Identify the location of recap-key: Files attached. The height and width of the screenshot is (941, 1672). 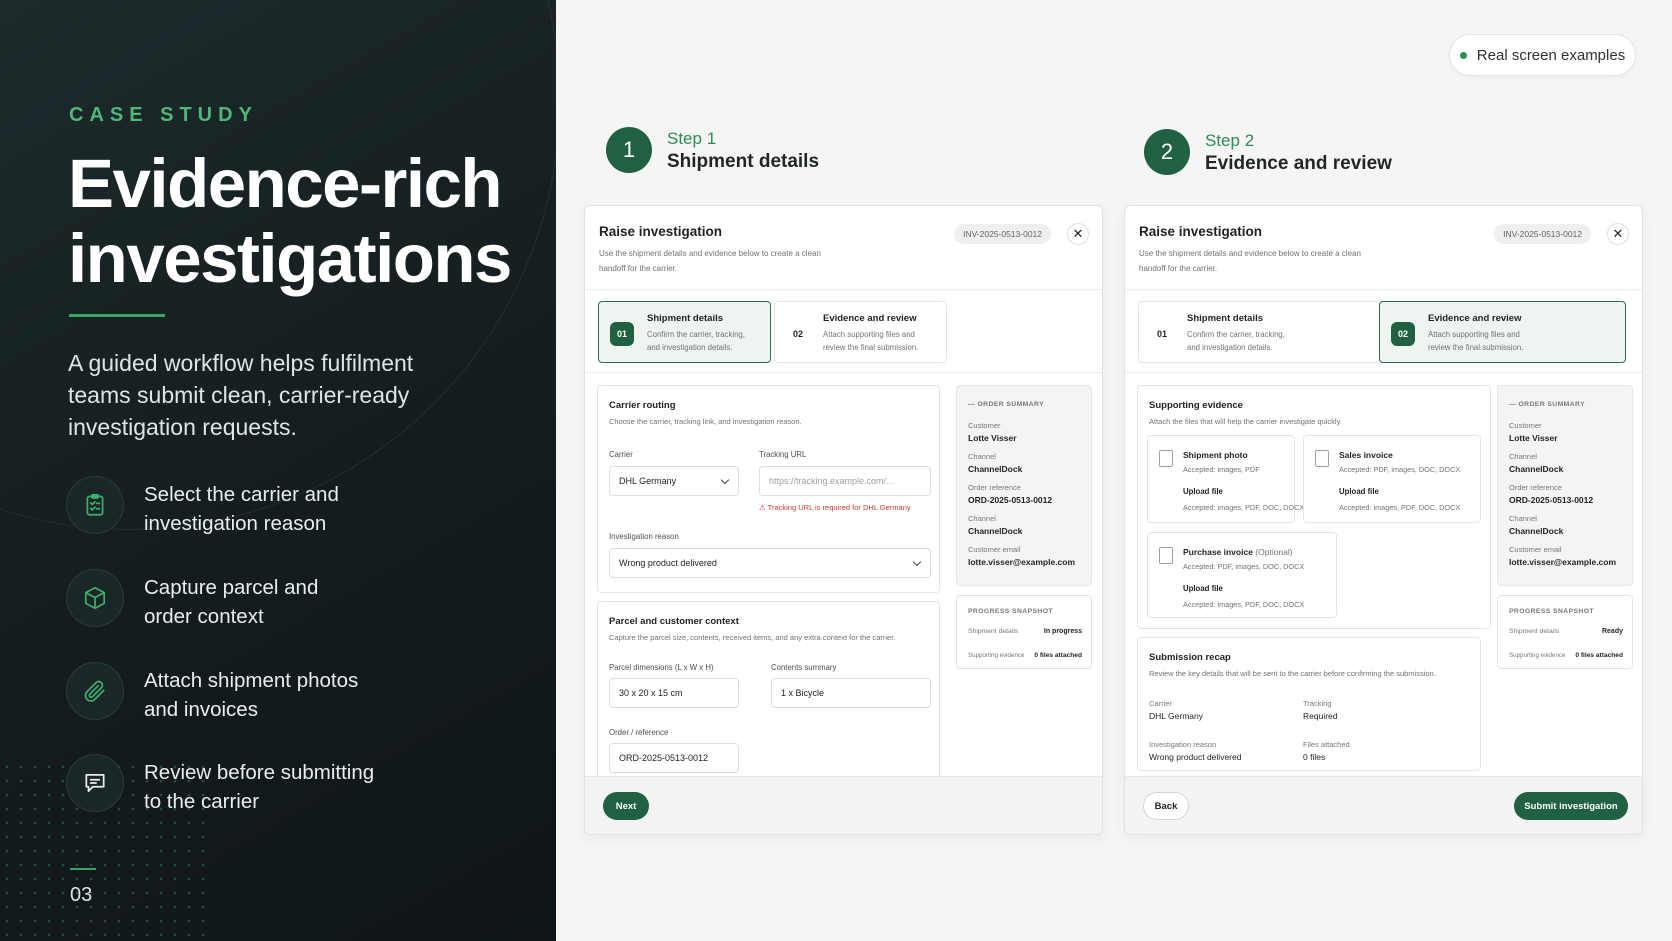
(1326, 744).